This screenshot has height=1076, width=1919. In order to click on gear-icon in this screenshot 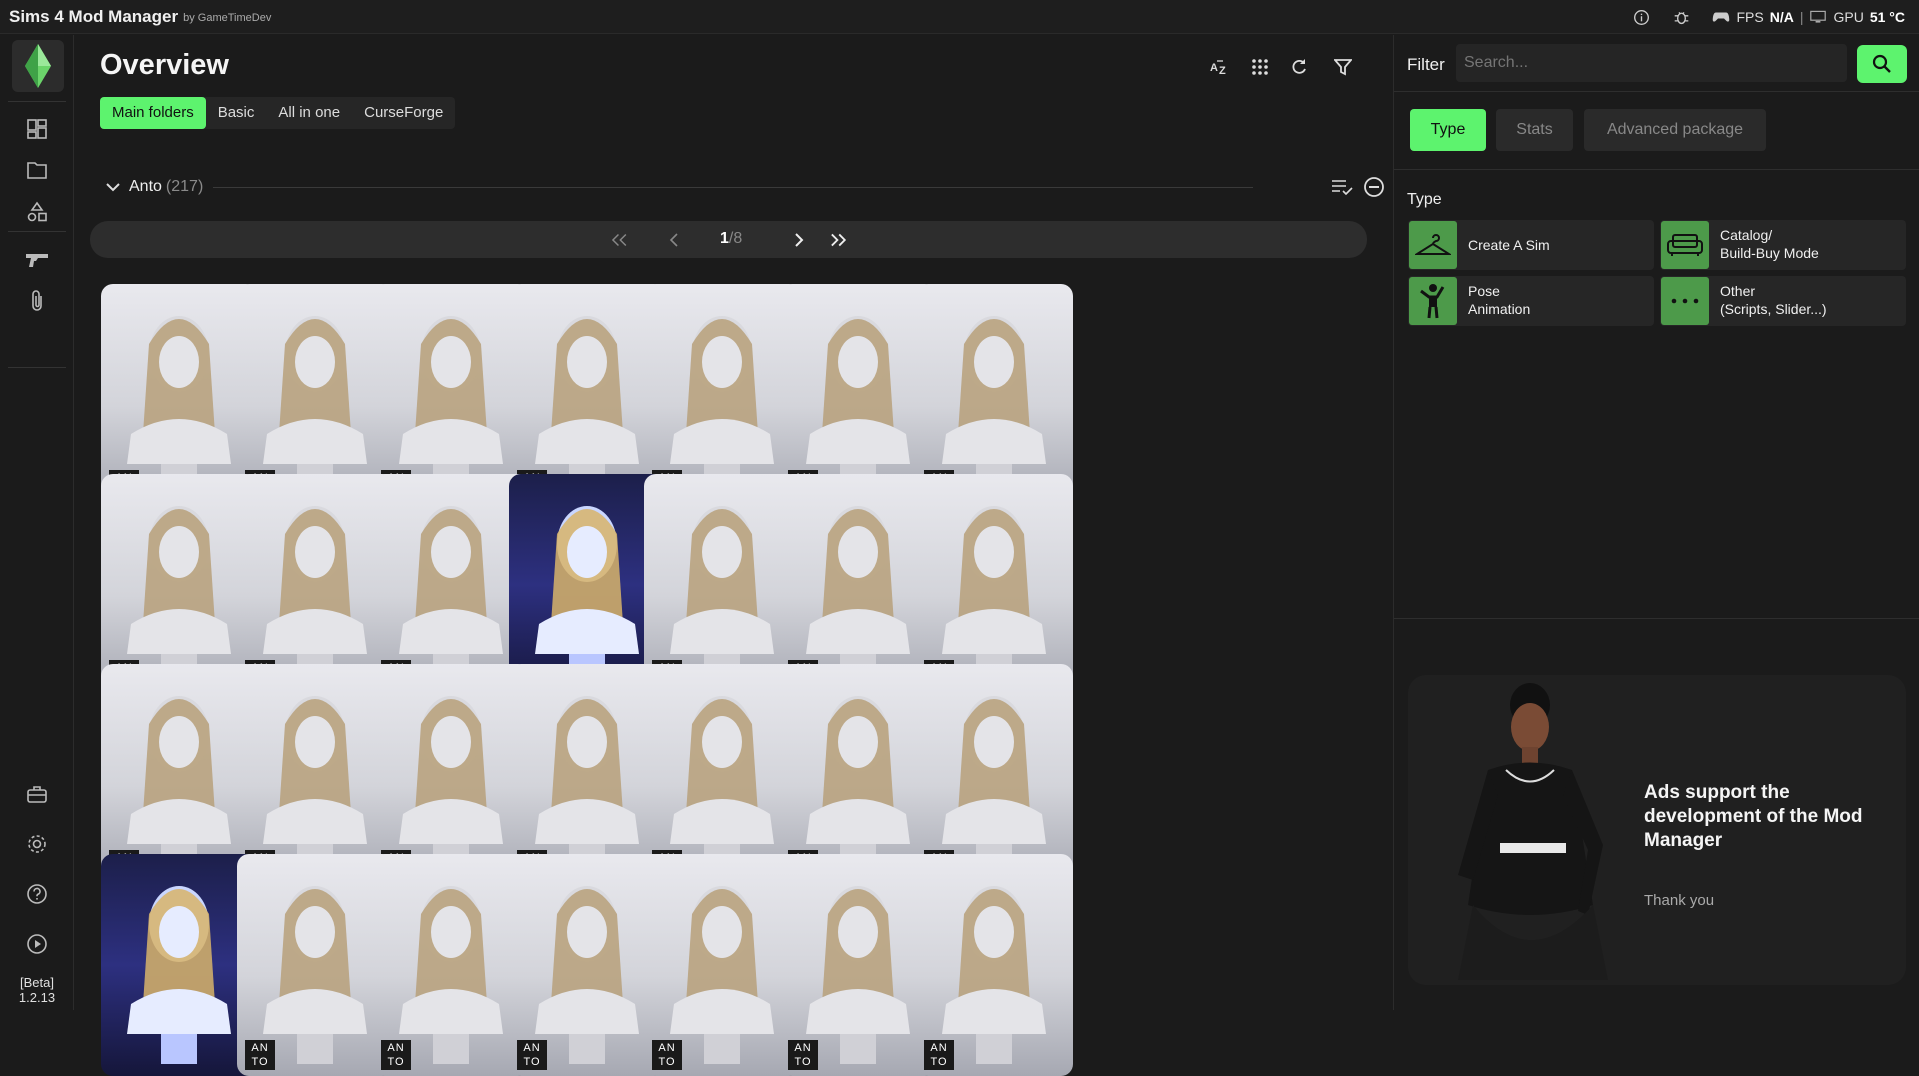, I will do `click(37, 844)`.